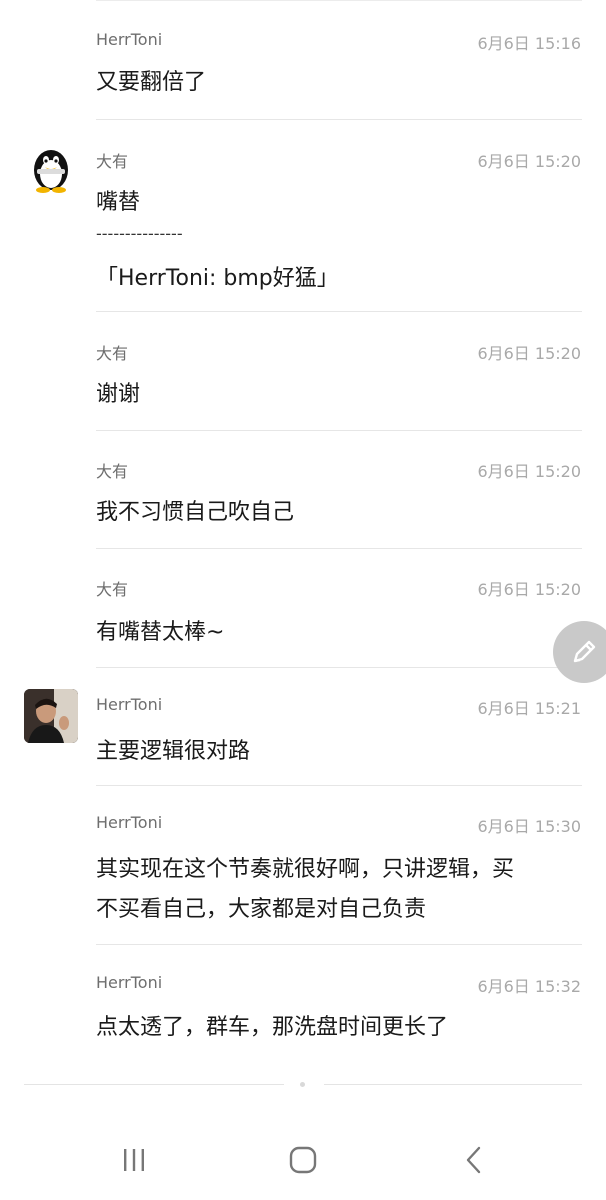 The image size is (606, 1200). Describe the element at coordinates (529, 43) in the screenshot. I see `message-time: 6月6日 15:16` at that location.